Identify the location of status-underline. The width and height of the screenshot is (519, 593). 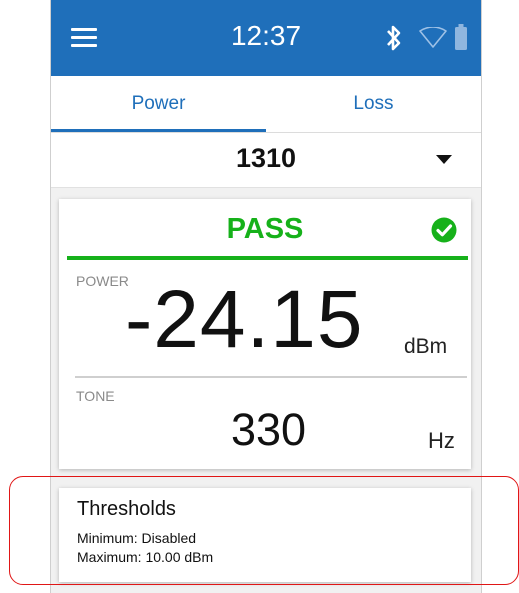
(267, 258).